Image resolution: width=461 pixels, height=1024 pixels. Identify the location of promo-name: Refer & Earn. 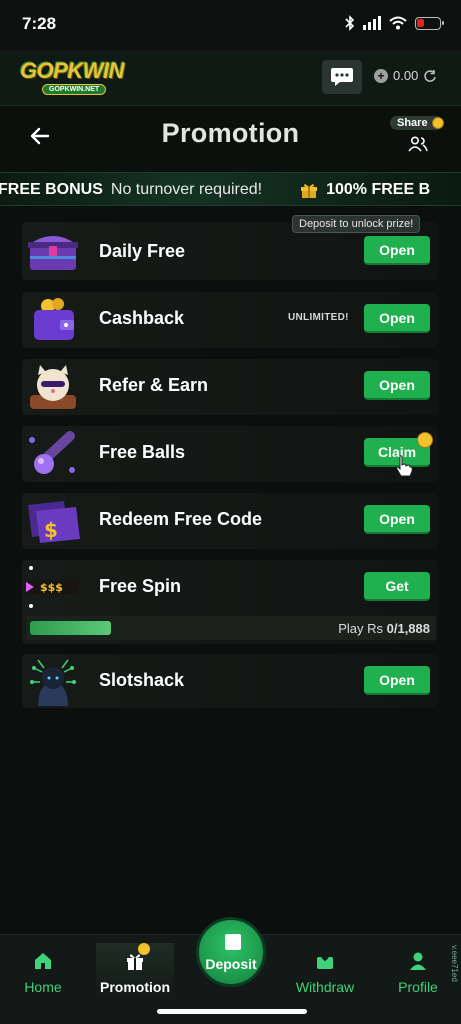
(154, 385).